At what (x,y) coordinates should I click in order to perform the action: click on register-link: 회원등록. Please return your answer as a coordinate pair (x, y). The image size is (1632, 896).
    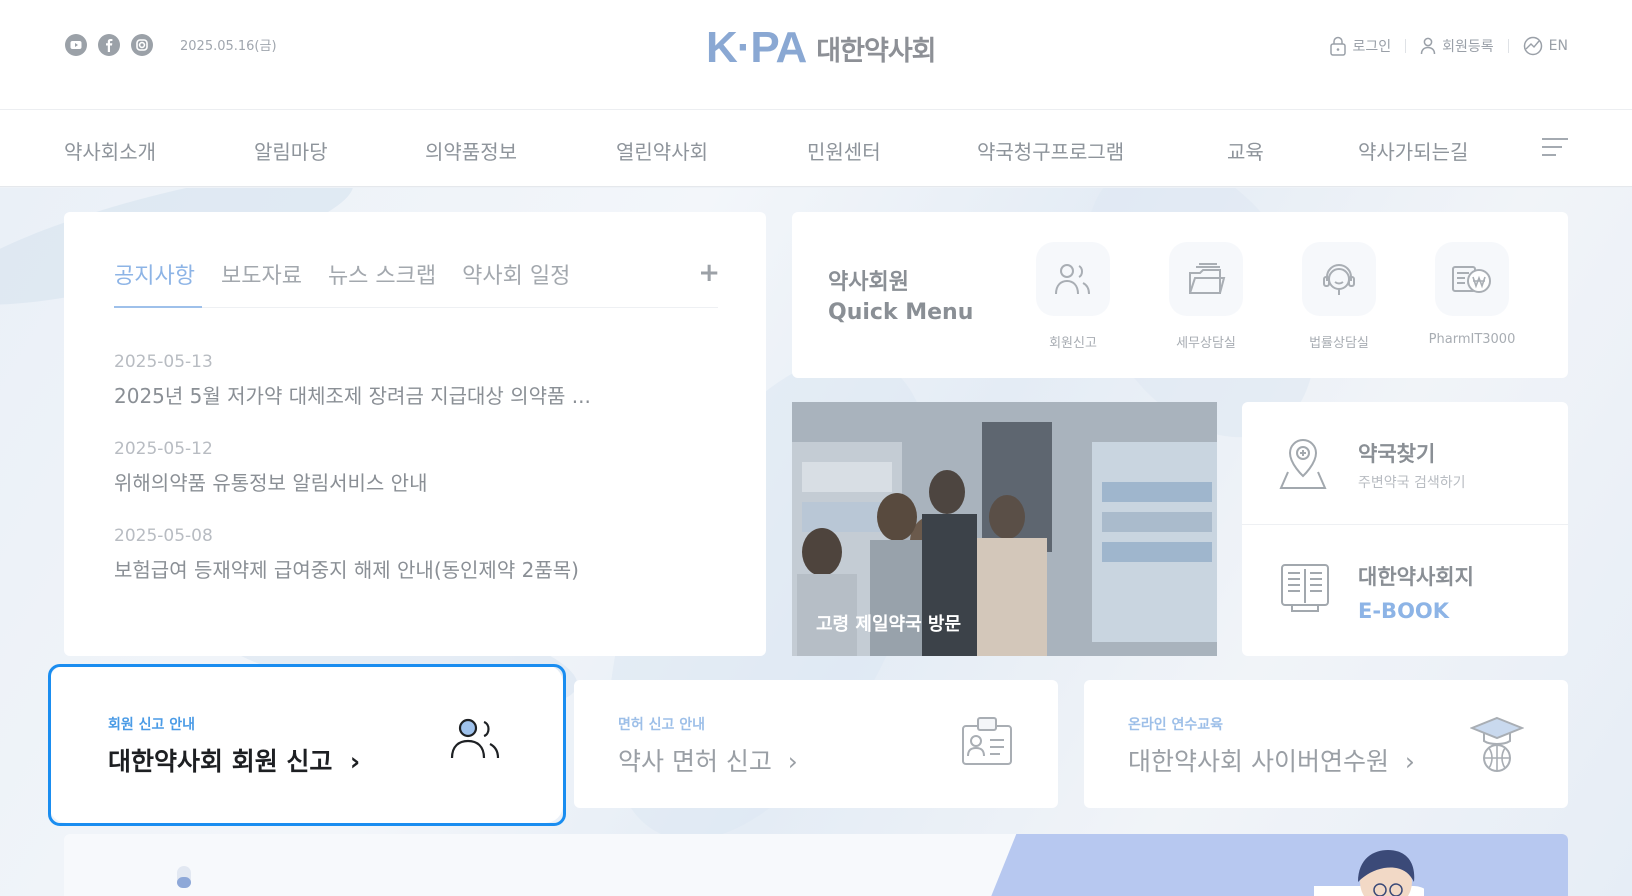
    Looking at the image, I should click on (1457, 46).